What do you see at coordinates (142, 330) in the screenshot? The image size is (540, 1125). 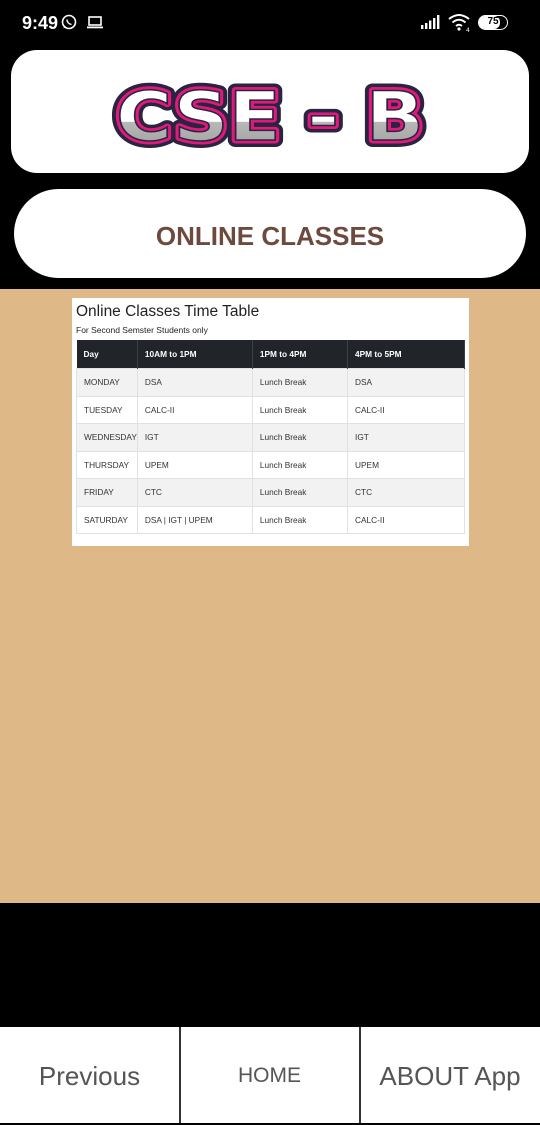 I see `timetable-subtitle: For Second Semster Students only` at bounding box center [142, 330].